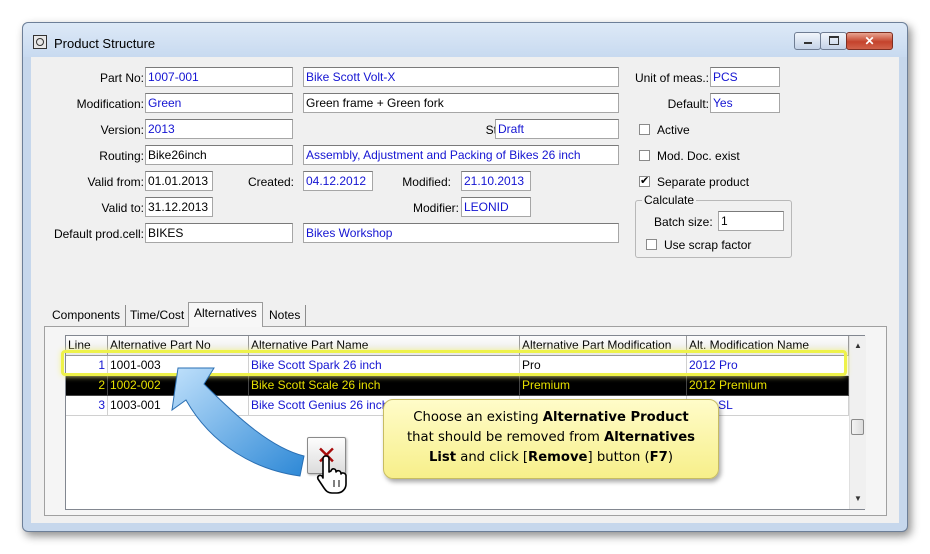 This screenshot has height=554, width=930. Describe the element at coordinates (178, 386) in the screenshot. I see `cell-part-no: 1002-002` at that location.